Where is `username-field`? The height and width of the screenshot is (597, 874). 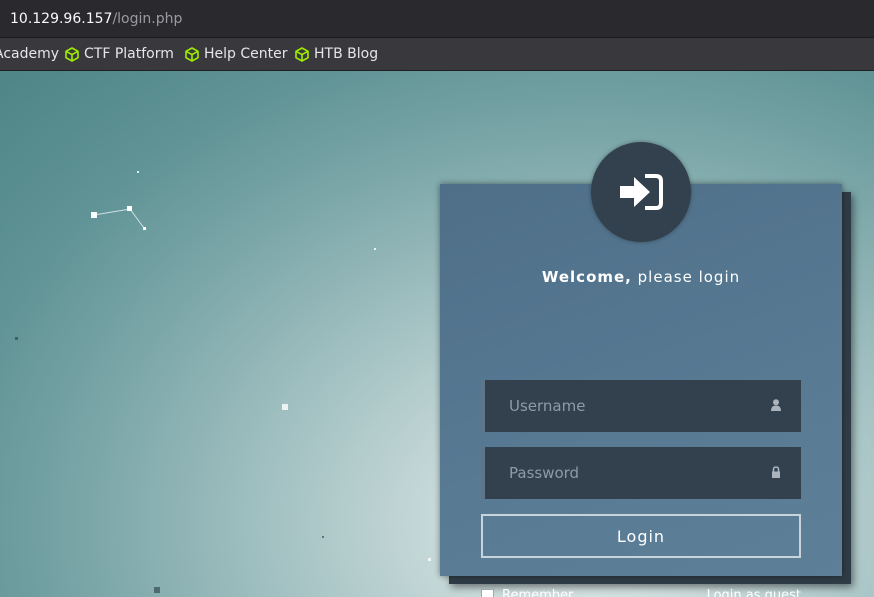
username-field is located at coordinates (641, 406).